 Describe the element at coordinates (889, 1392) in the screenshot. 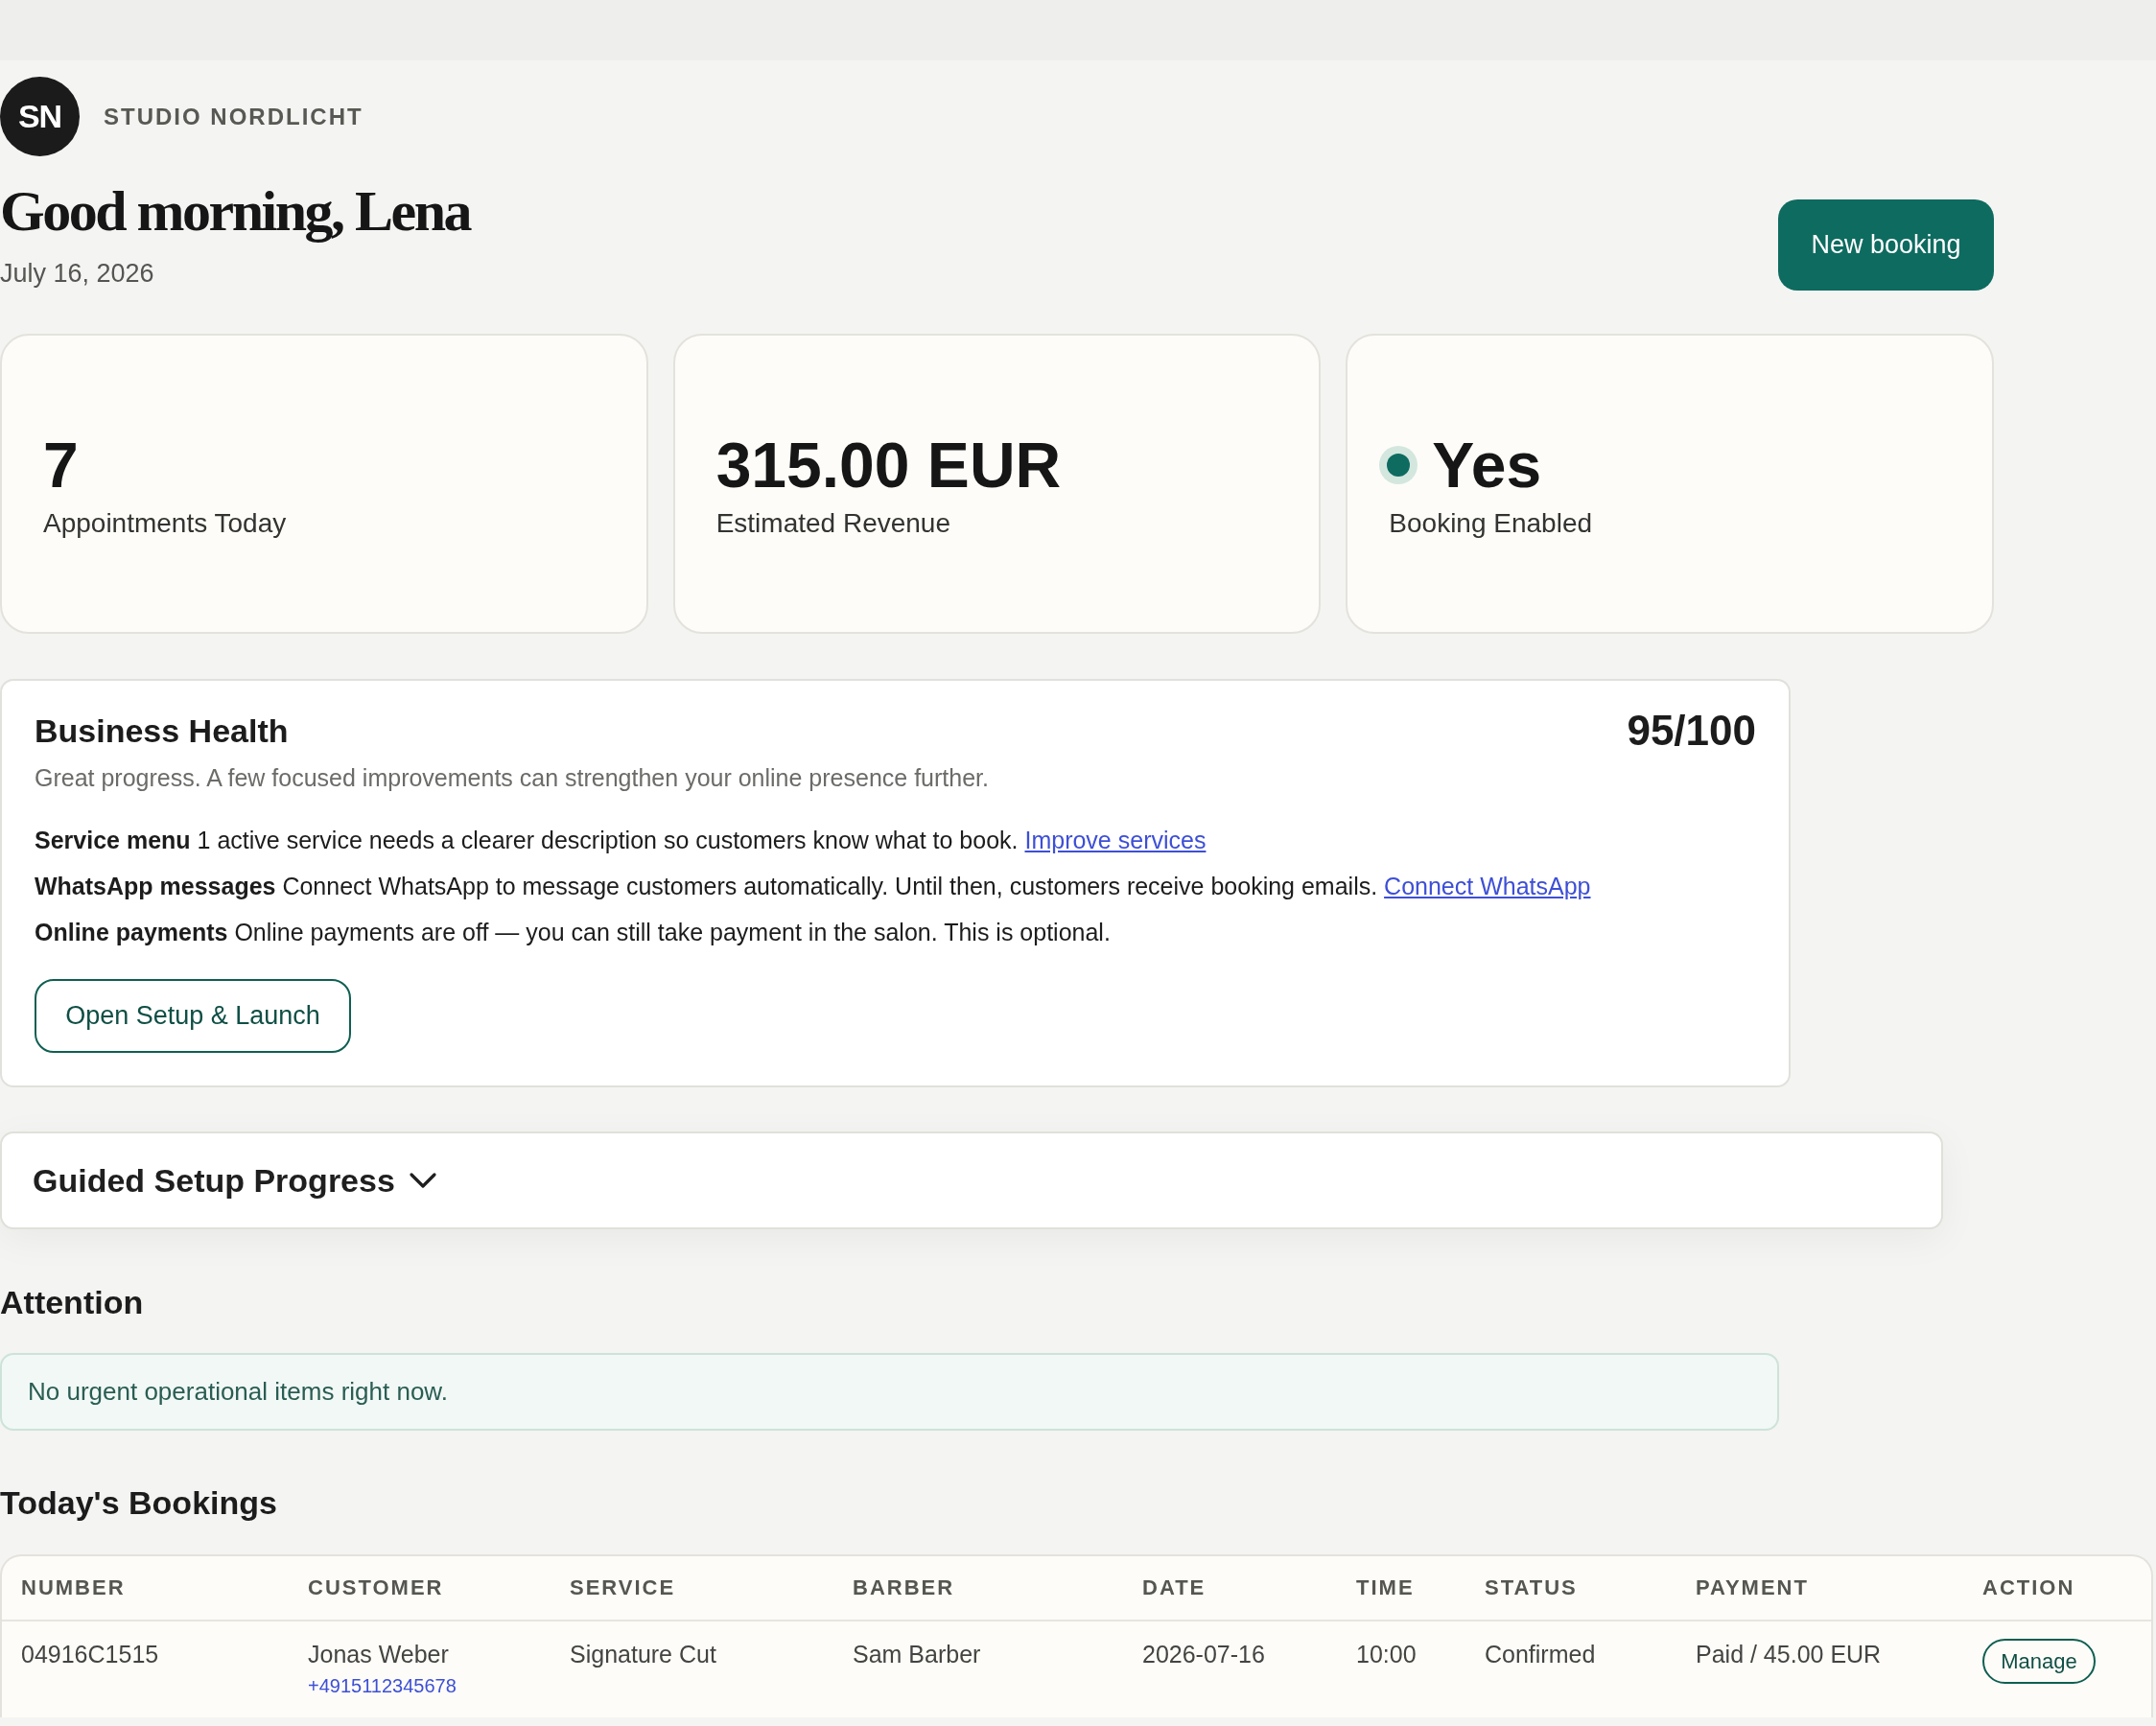

I see `notice-banner: No urgent operational items right now.` at that location.